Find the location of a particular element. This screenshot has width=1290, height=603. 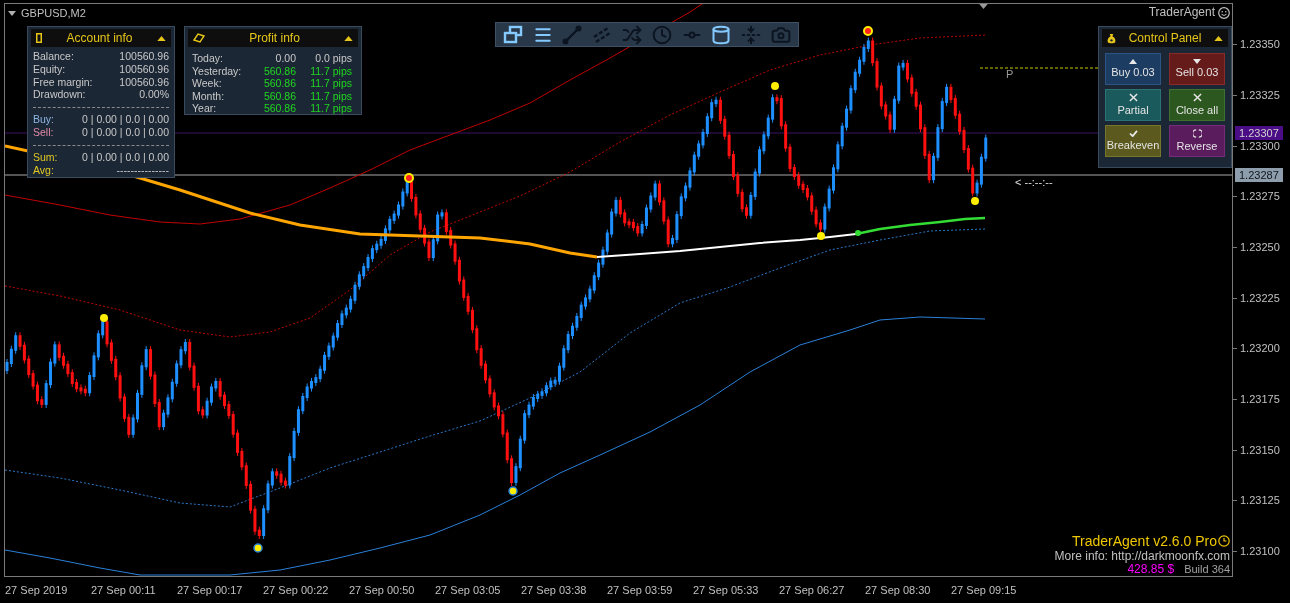

windows-icon is located at coordinates (512, 34).